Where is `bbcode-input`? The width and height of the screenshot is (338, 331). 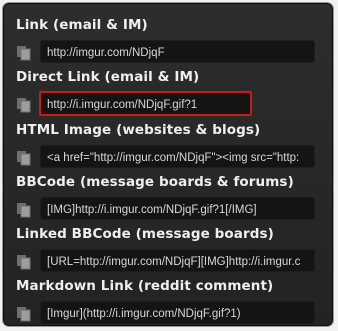
bbcode-input is located at coordinates (177, 209).